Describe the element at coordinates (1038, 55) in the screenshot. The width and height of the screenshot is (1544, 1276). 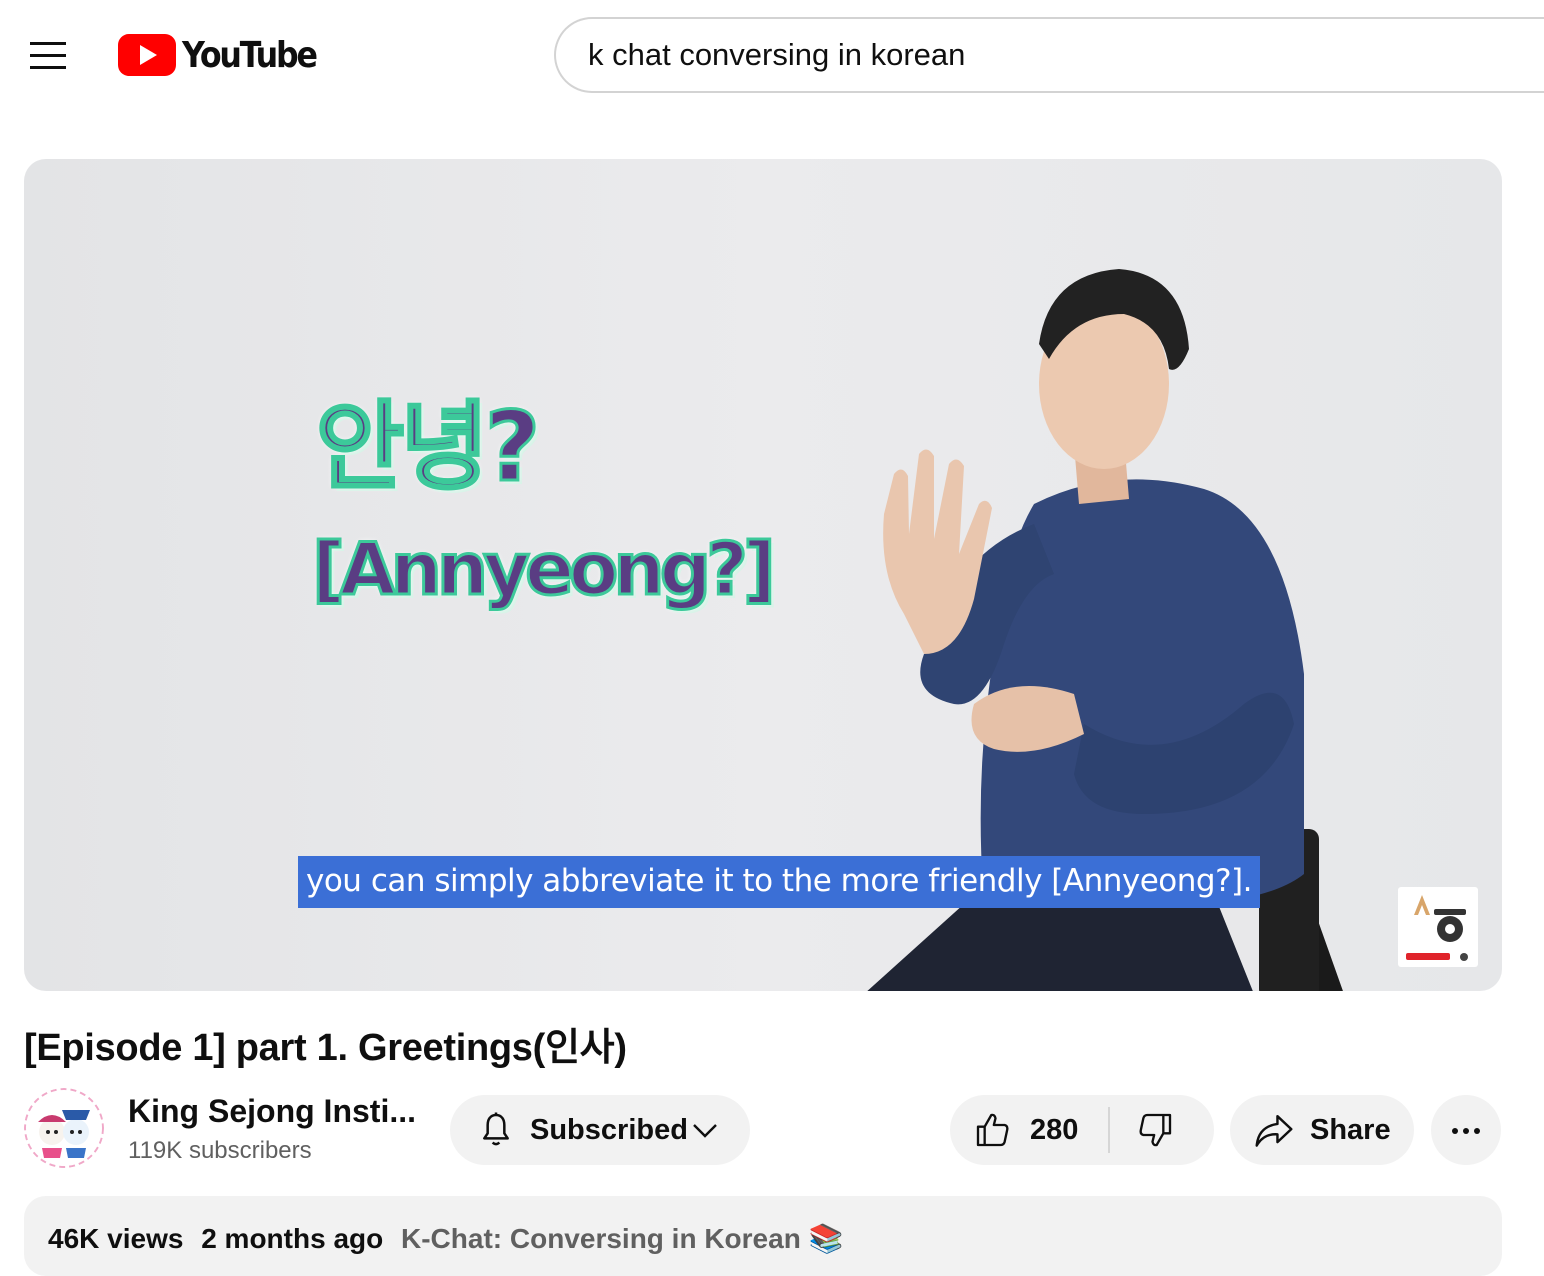
I see `search-input` at that location.